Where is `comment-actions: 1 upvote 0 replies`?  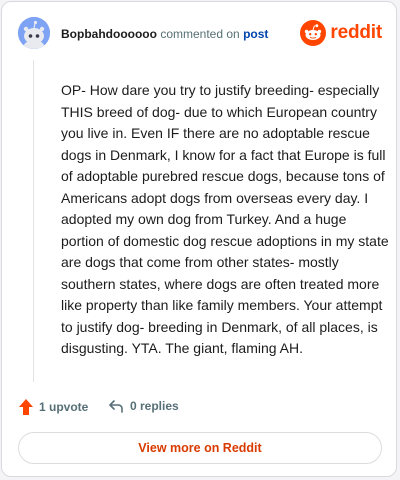
comment-actions: 1 upvote 0 replies is located at coordinates (199, 409).